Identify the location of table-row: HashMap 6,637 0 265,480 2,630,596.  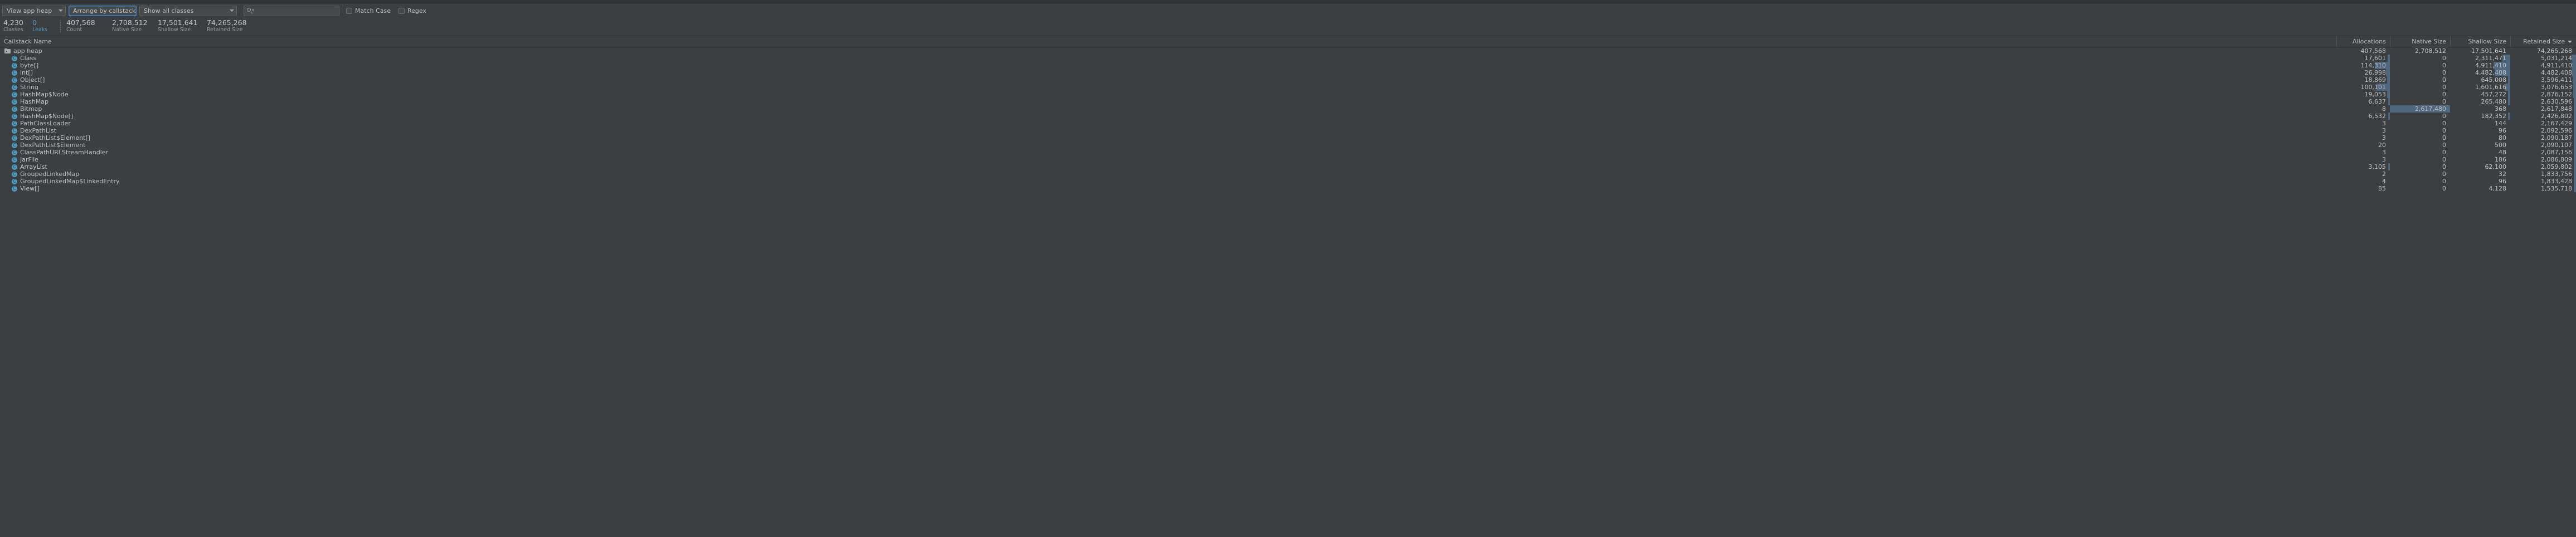
(1288, 102).